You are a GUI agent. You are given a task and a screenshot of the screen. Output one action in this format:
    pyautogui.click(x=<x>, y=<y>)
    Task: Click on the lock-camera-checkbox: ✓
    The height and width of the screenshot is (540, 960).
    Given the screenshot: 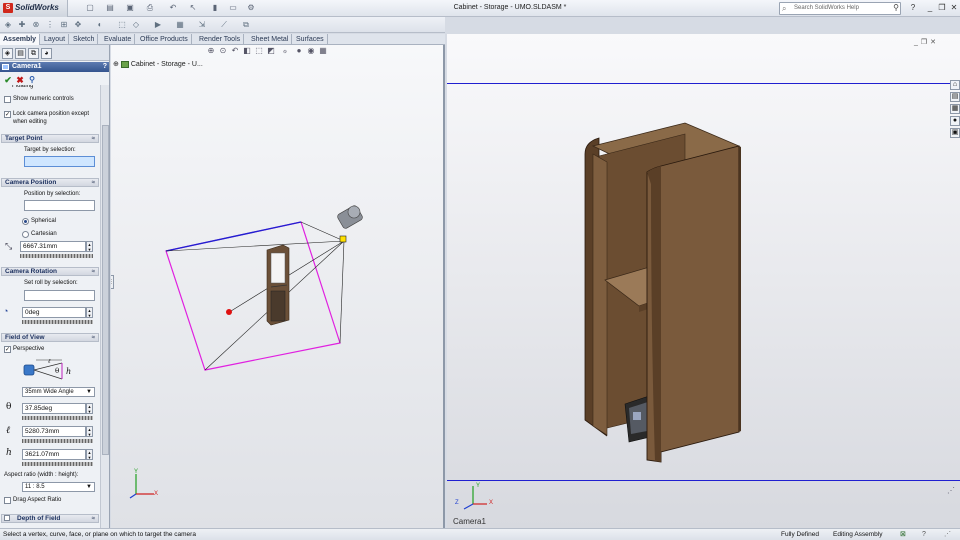 What is the action you would take?
    pyautogui.click(x=7, y=114)
    